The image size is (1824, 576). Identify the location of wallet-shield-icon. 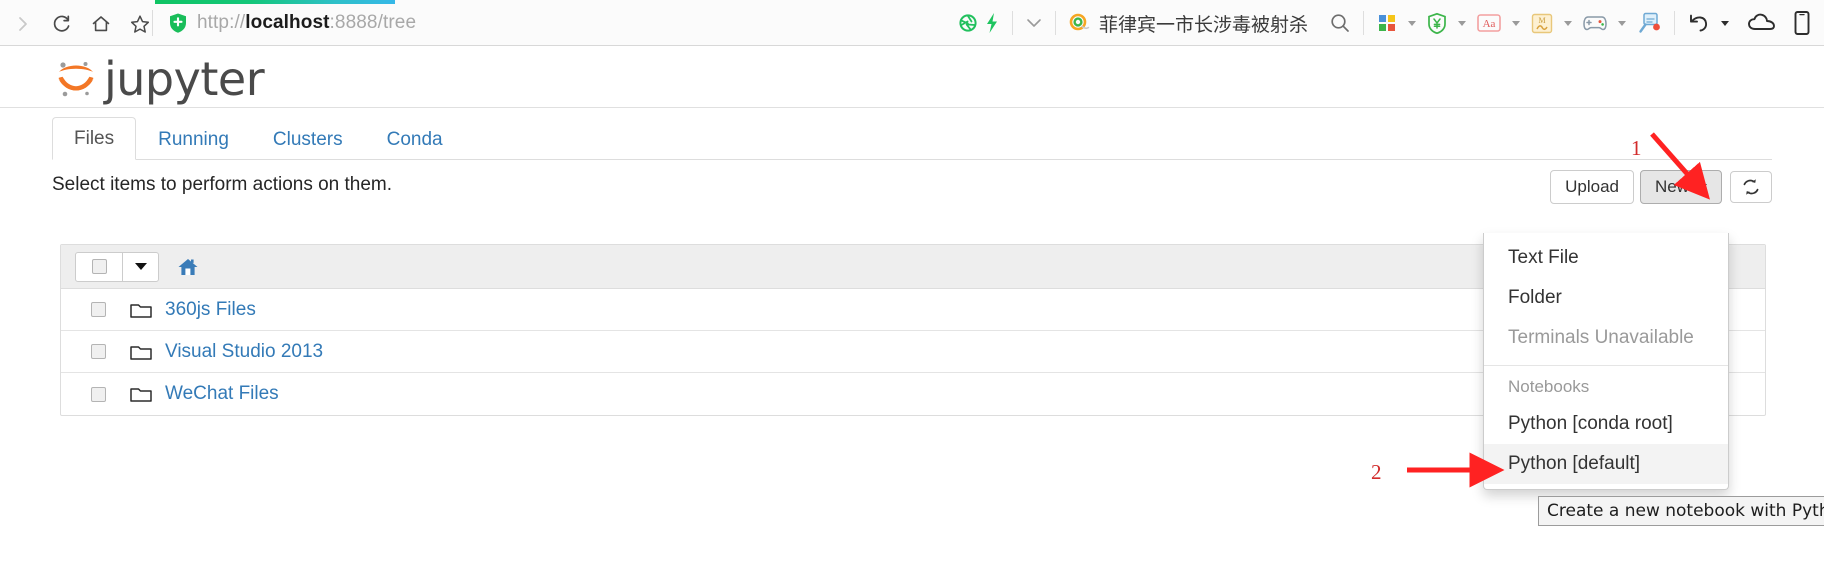
(1437, 23).